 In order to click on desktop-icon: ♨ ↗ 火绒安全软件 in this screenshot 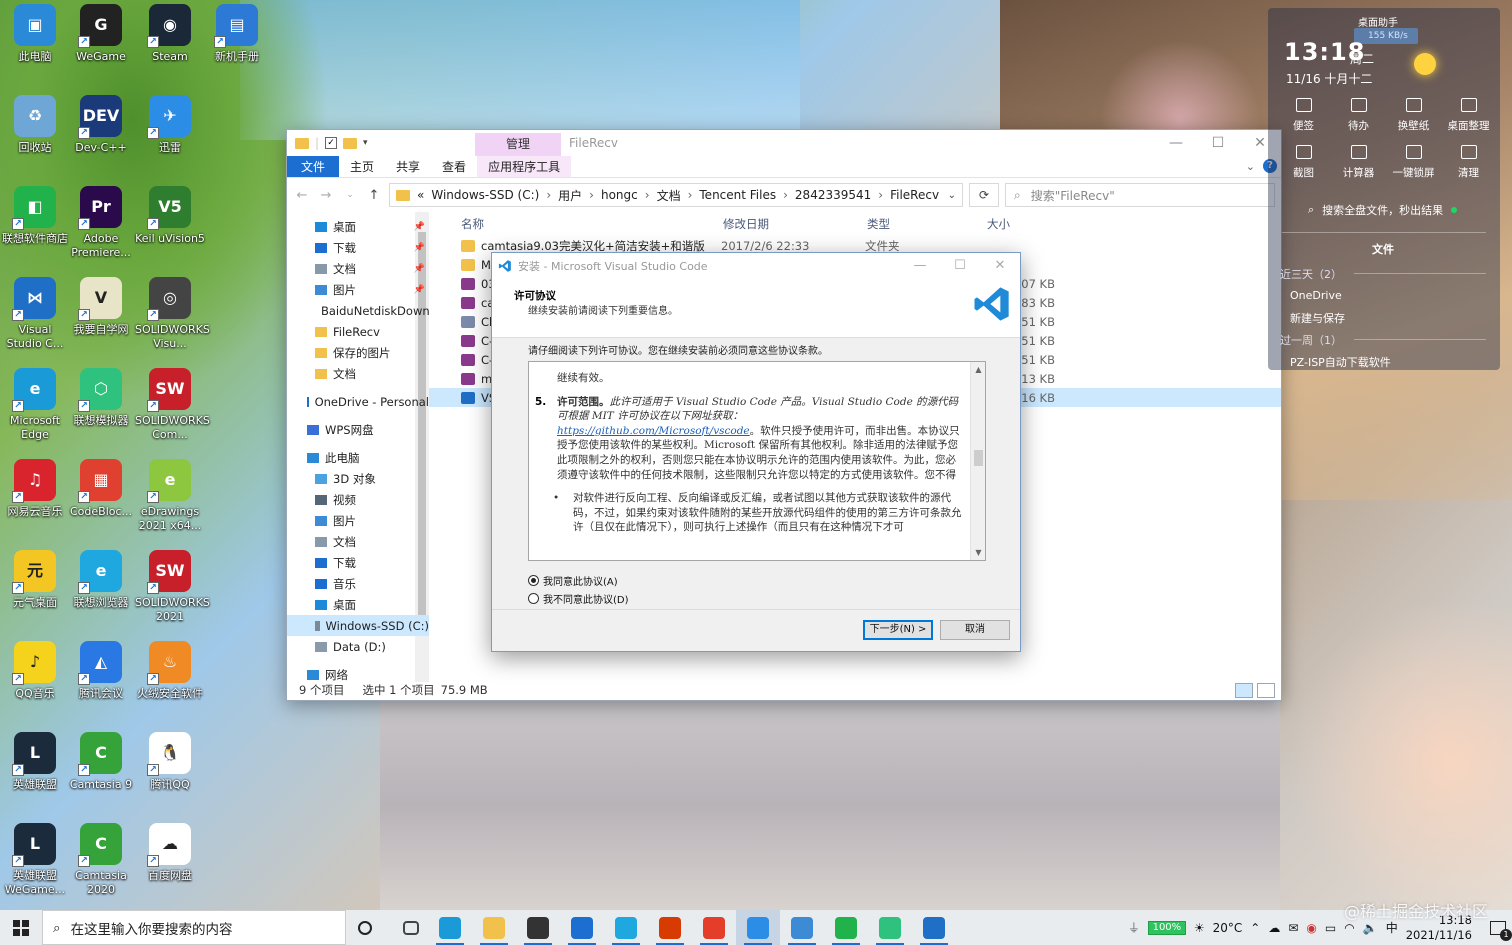, I will do `click(170, 671)`.